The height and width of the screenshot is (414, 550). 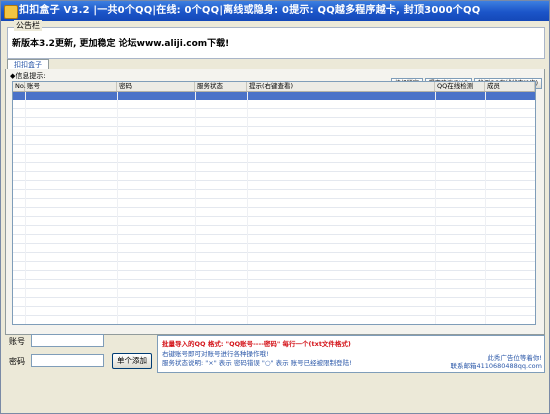 What do you see at coordinates (121, 44) in the screenshot?
I see `notice-text: 新版本3.2更新, 更加稳定 论坛www.aliji.com下载!` at bounding box center [121, 44].